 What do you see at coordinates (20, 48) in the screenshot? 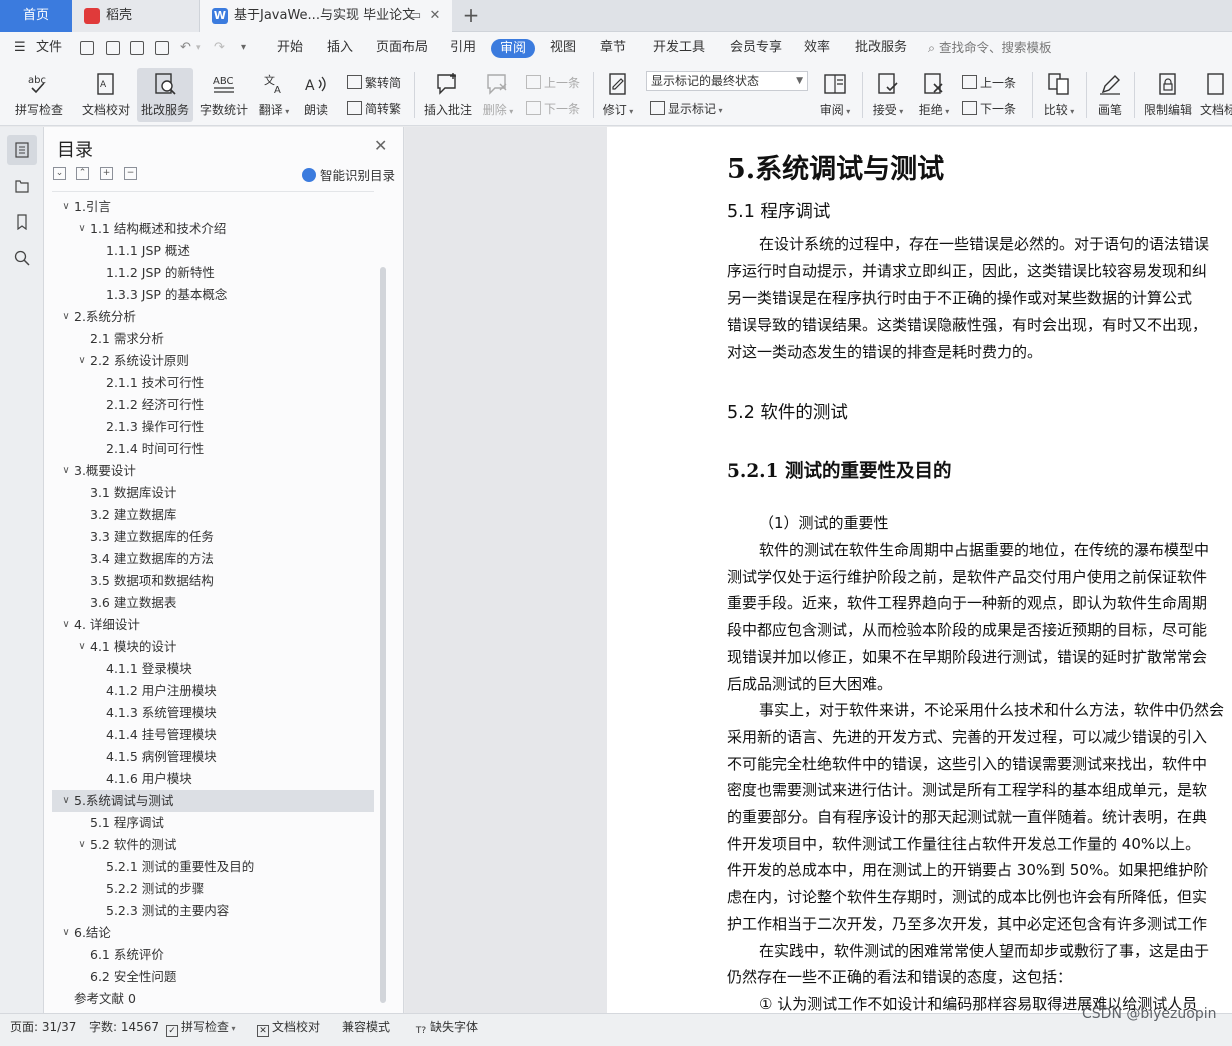
I see `hamburger-icon: ☰` at bounding box center [20, 48].